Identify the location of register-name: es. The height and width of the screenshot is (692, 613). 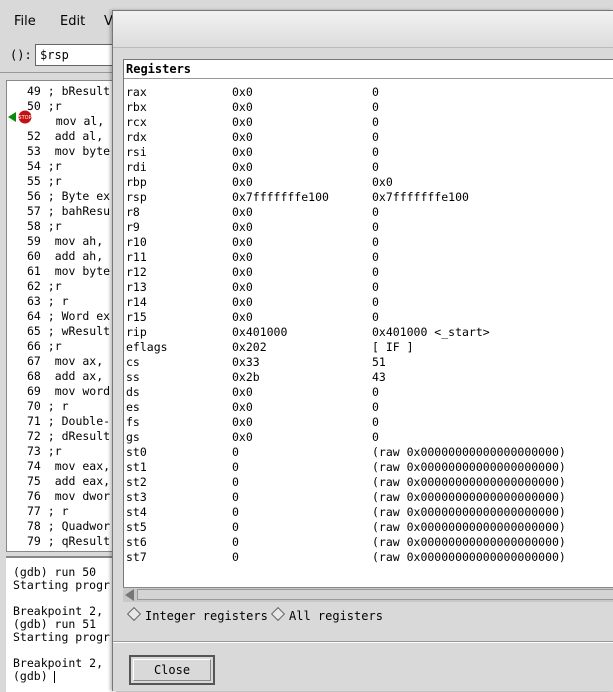
(133, 407).